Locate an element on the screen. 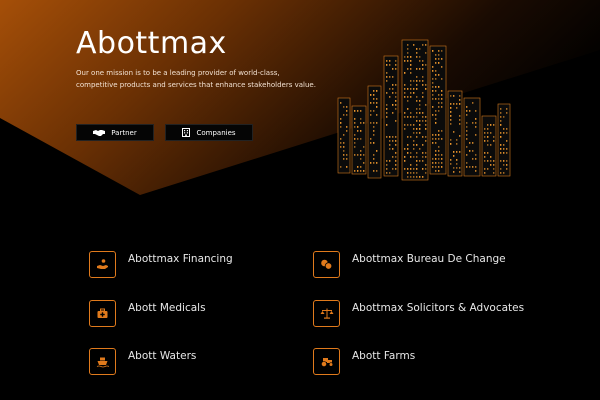  service-abott-medicals: Abott Medicals is located at coordinates (147, 313).